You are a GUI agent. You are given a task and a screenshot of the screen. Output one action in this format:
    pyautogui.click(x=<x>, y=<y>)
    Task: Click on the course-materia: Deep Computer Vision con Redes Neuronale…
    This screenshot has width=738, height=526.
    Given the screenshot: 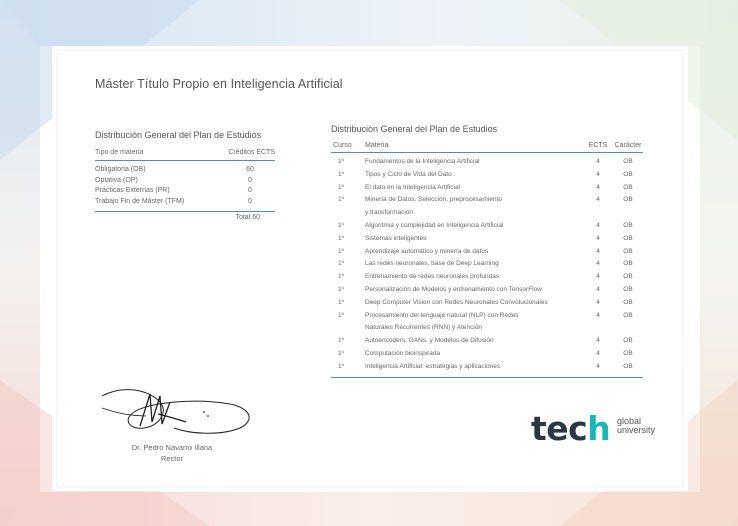 What is the action you would take?
    pyautogui.click(x=456, y=302)
    